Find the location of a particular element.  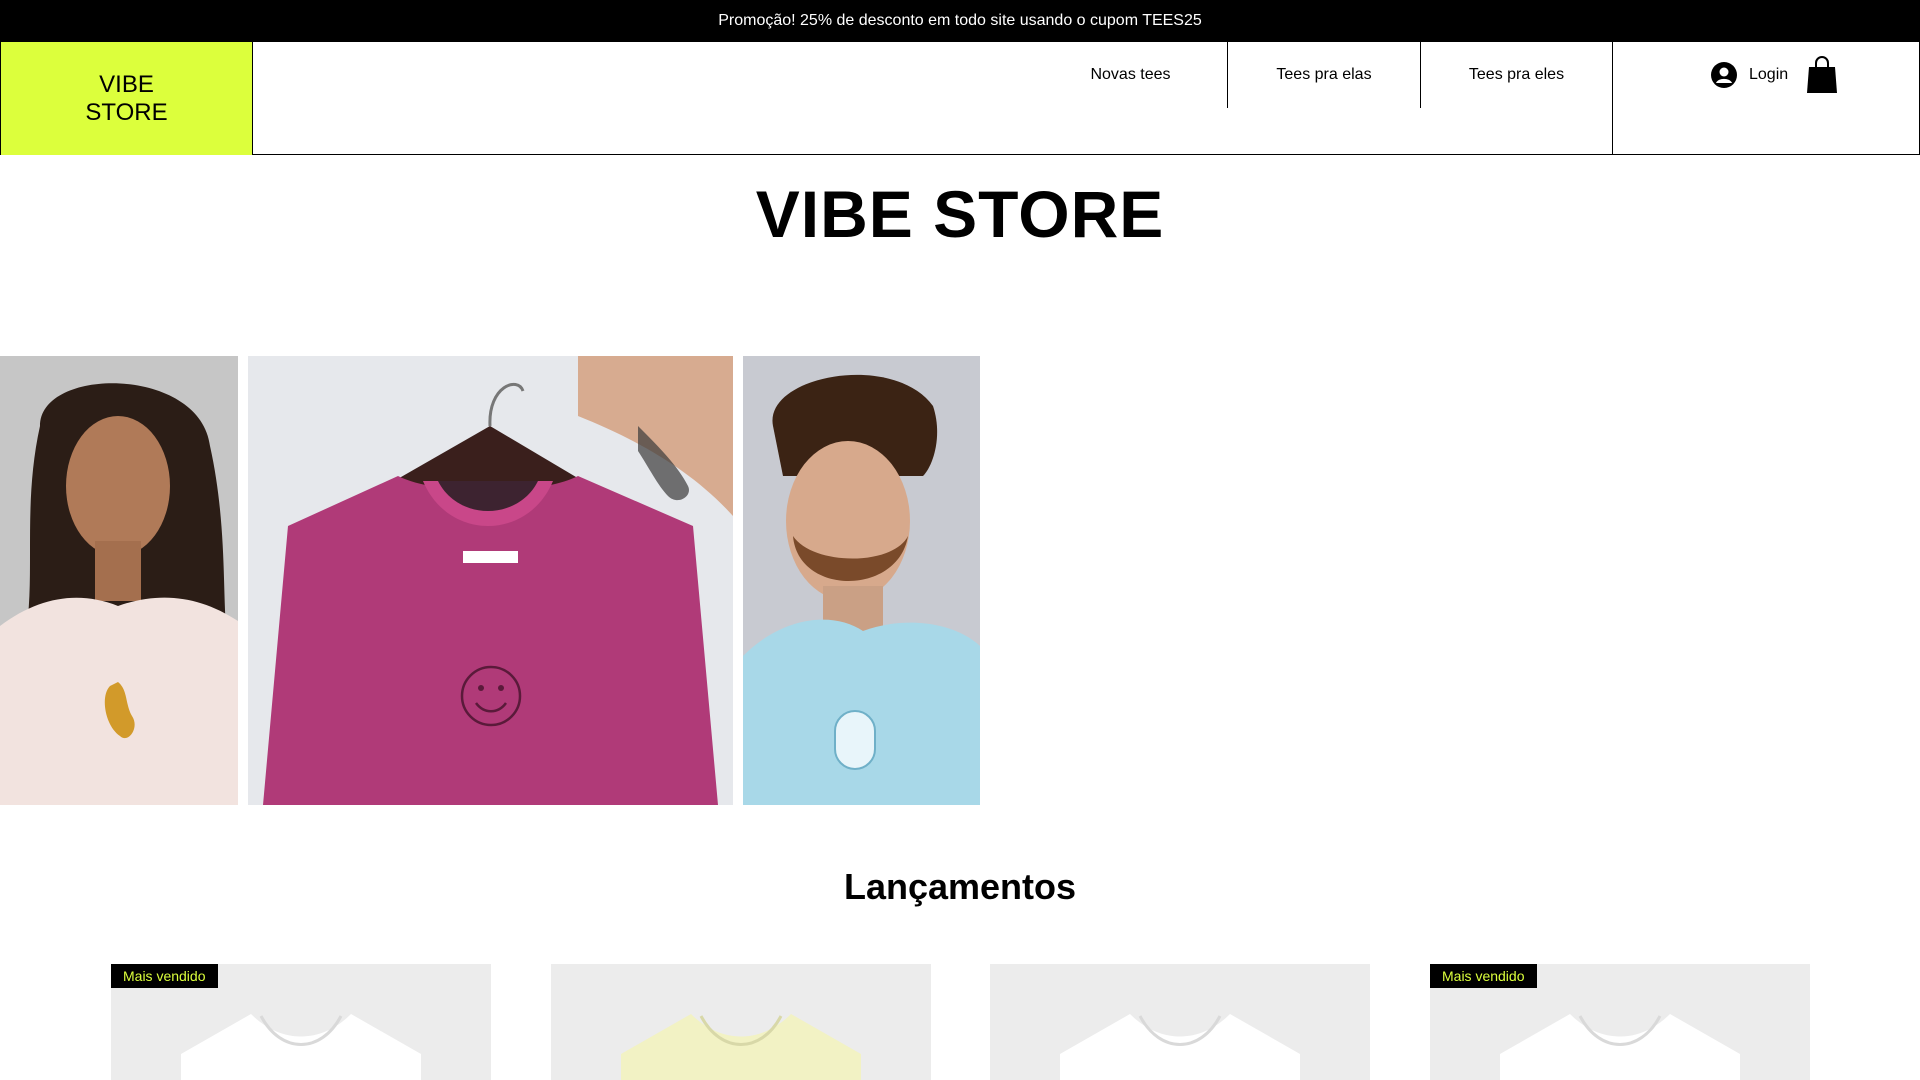

nav-item-tees-pra-eles: Tees pra eles is located at coordinates (1516, 75).